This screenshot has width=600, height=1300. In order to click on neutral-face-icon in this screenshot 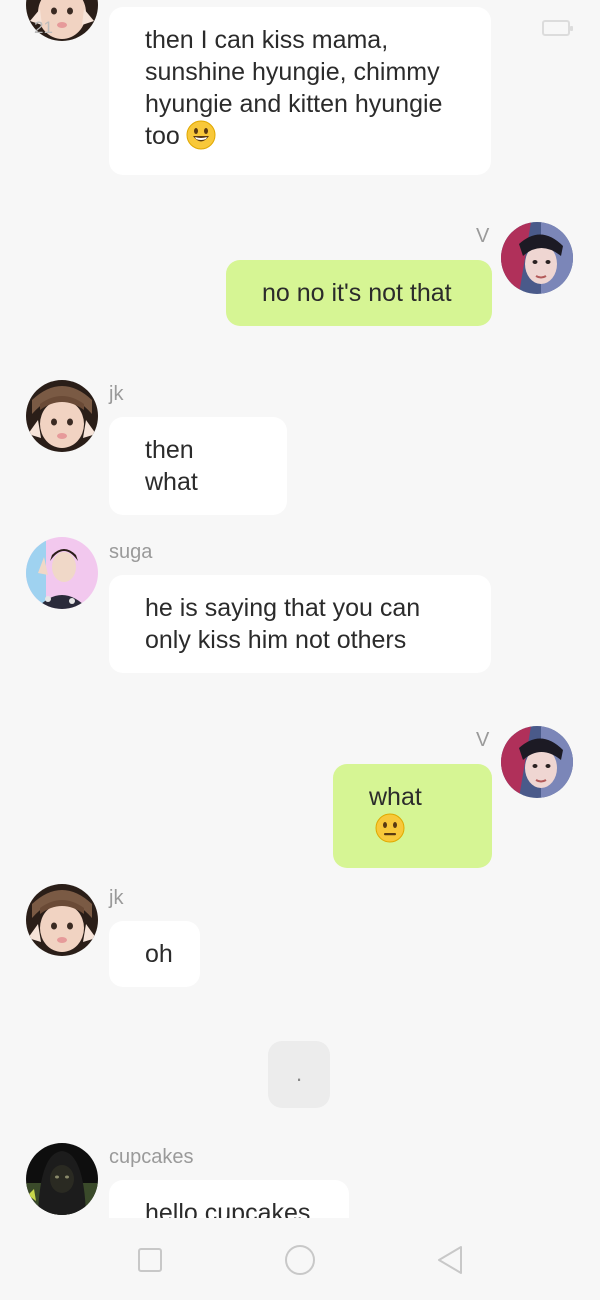, I will do `click(390, 832)`.